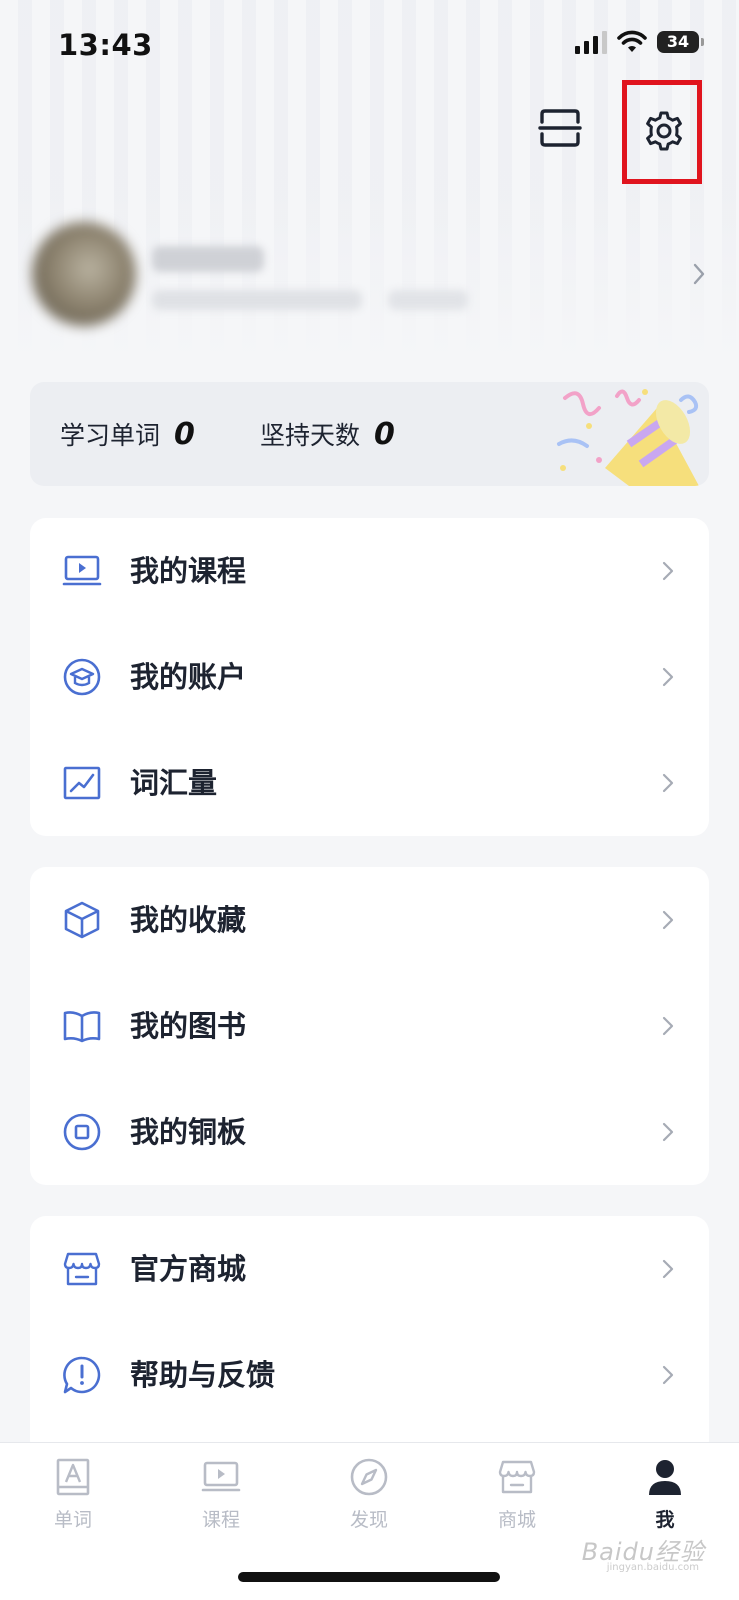  Describe the element at coordinates (110, 435) in the screenshot. I see `stat-words-label: 学习单词` at that location.